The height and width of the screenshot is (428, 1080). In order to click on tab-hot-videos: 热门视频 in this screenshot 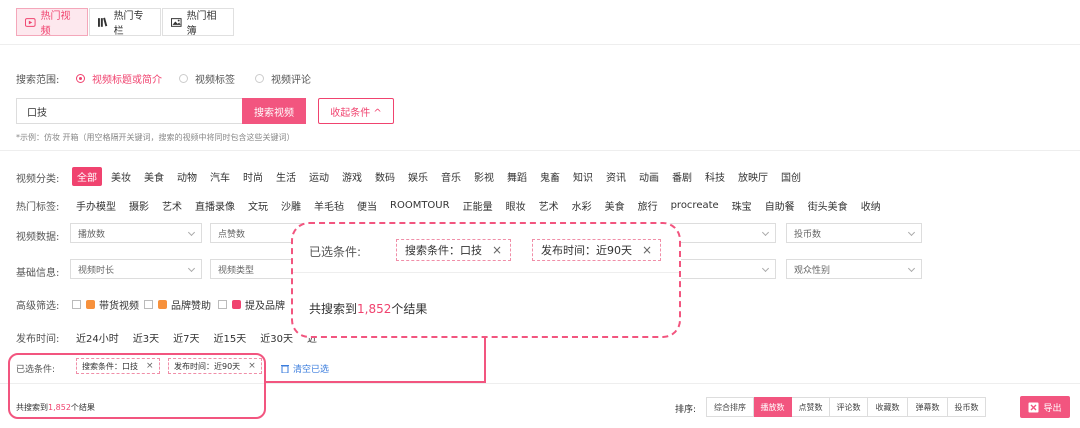, I will do `click(52, 22)`.